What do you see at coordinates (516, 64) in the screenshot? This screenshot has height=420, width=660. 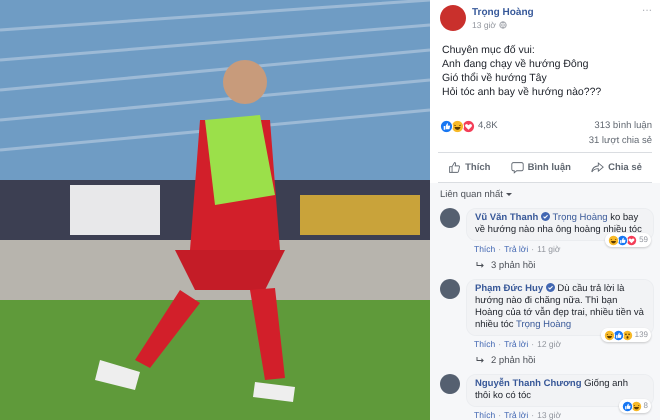 I see `post-text-line: Anh đang chạy về hướng Đông` at bounding box center [516, 64].